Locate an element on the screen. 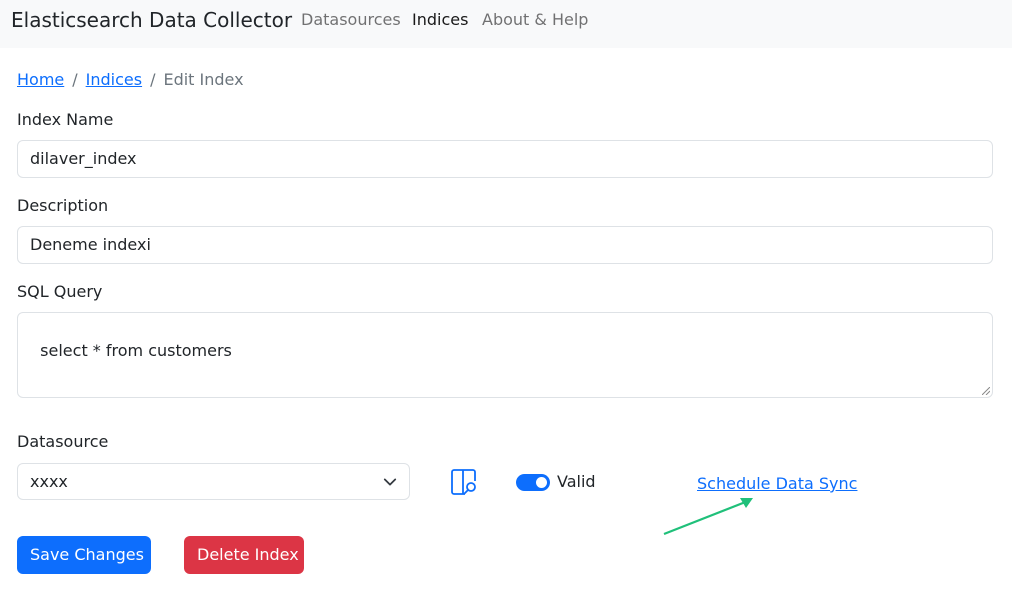 Image resolution: width=1012 pixels, height=595 pixels. schedule-data-sync-link: Schedule Data Sync is located at coordinates (777, 484).